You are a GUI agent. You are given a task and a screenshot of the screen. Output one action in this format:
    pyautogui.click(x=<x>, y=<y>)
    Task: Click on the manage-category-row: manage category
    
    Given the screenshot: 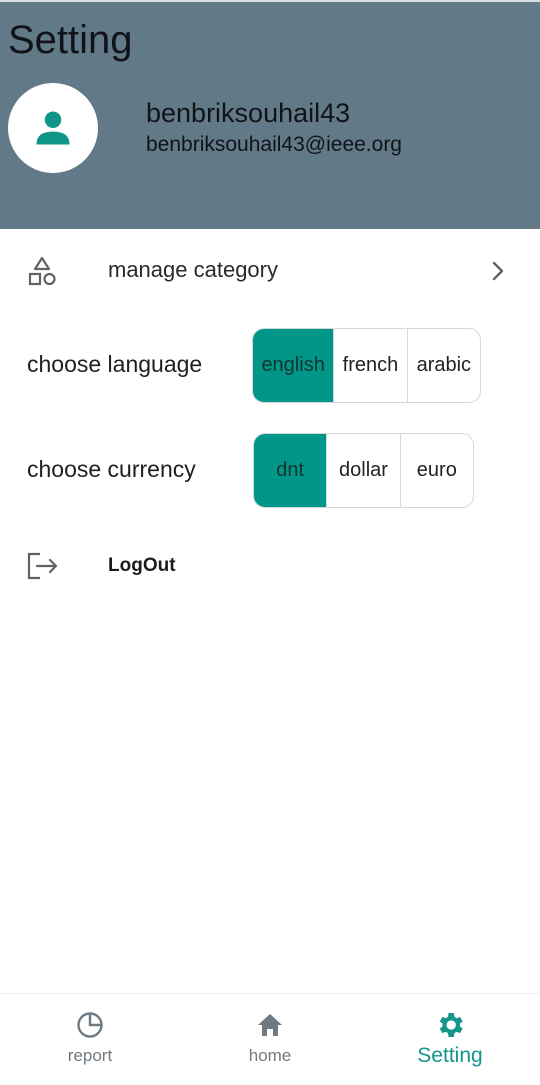 What is the action you would take?
    pyautogui.click(x=270, y=271)
    